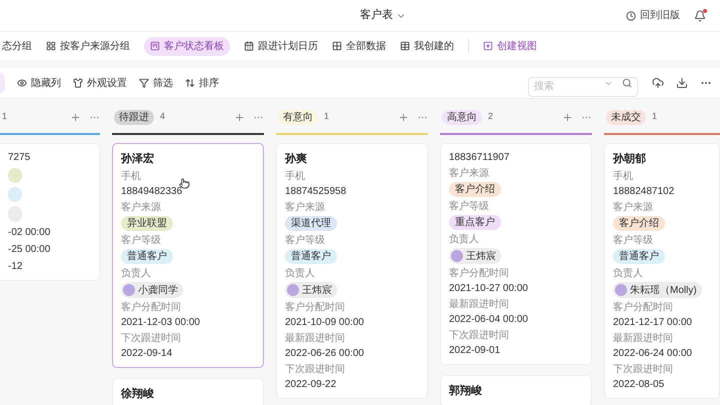 Image resolution: width=720 pixels, height=405 pixels. I want to click on customer-card: 徐翔峻, so click(188, 391).